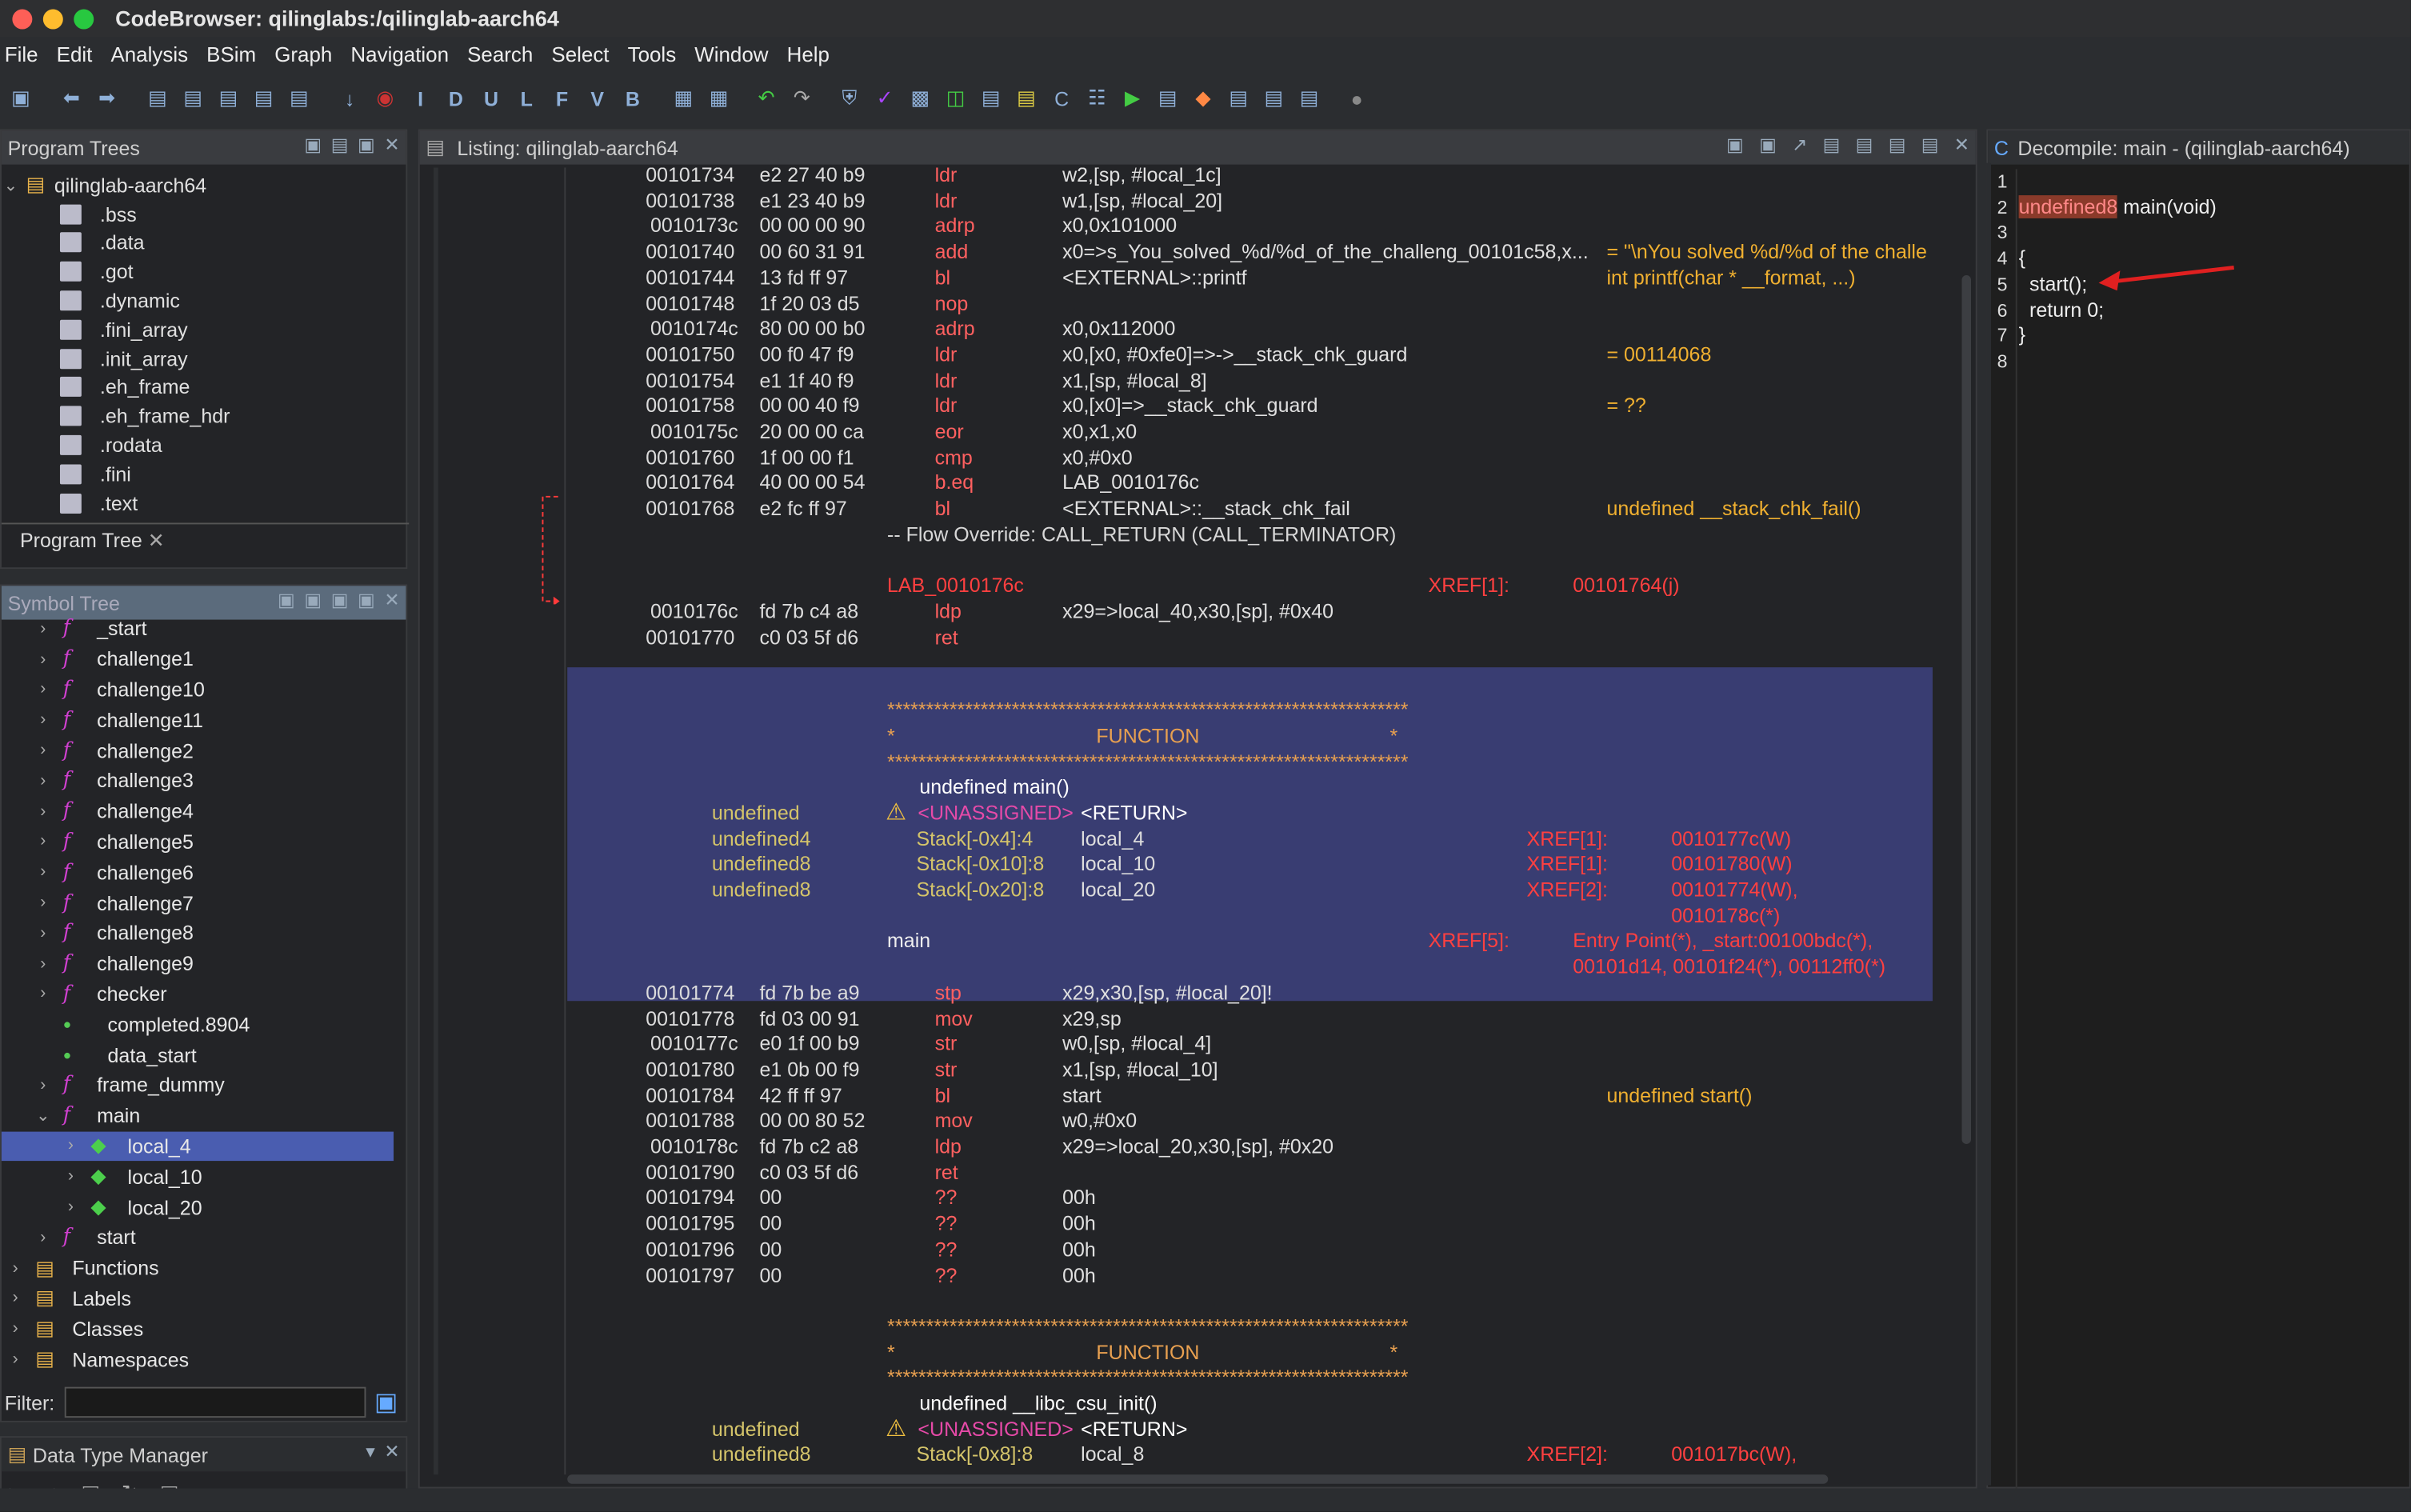 This screenshot has height=1512, width=2411. Describe the element at coordinates (1250, 1276) in the screenshot. I see `listing-row: 00101797 00?? 00h` at that location.